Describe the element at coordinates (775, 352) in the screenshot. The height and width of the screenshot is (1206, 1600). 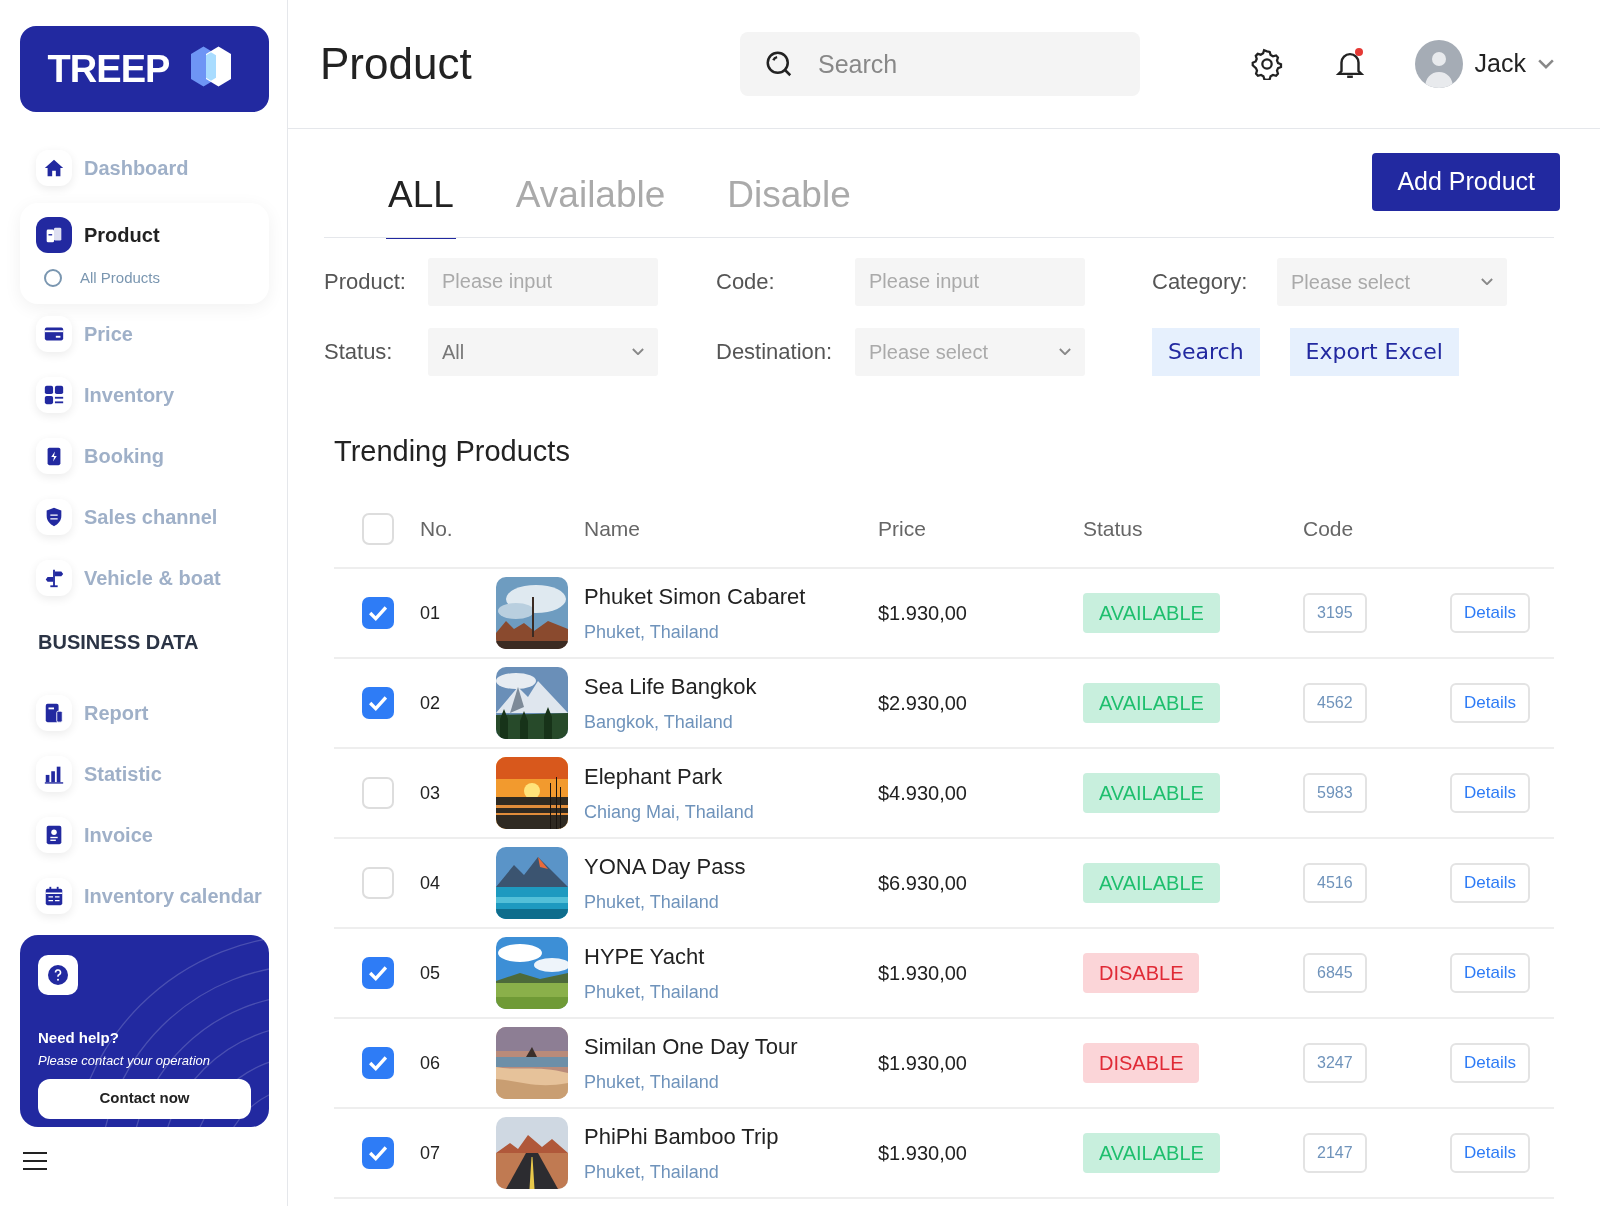
I see `filter-label: Destination:` at that location.